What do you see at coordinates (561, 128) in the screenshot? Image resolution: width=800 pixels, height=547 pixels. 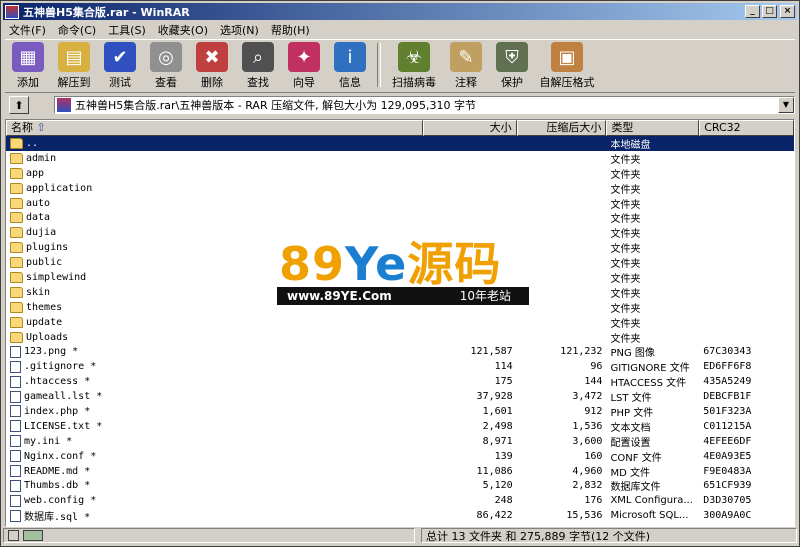 I see `col-packed-header: 压缩后大小` at bounding box center [561, 128].